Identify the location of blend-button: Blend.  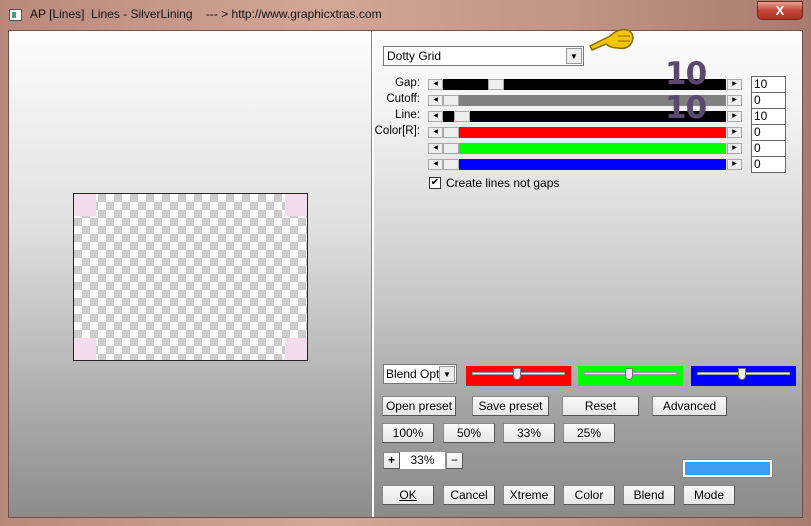
(649, 495).